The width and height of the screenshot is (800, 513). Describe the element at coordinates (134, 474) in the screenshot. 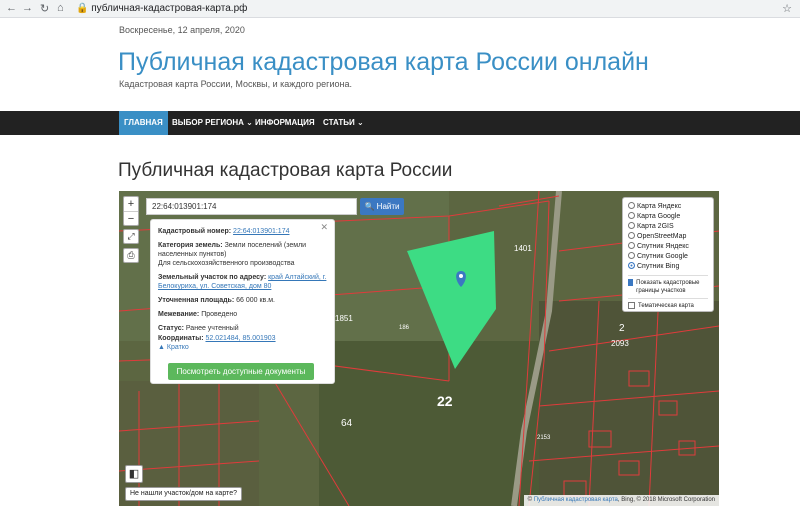

I see `legend-icon: ◧` at that location.